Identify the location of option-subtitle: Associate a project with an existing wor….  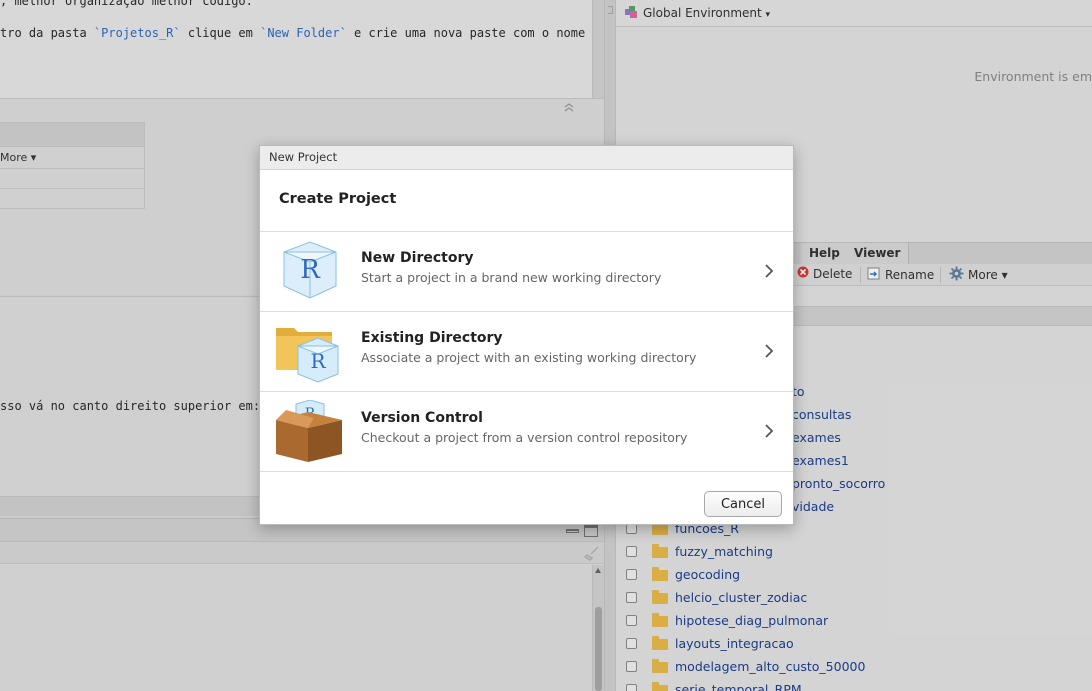
(529, 357).